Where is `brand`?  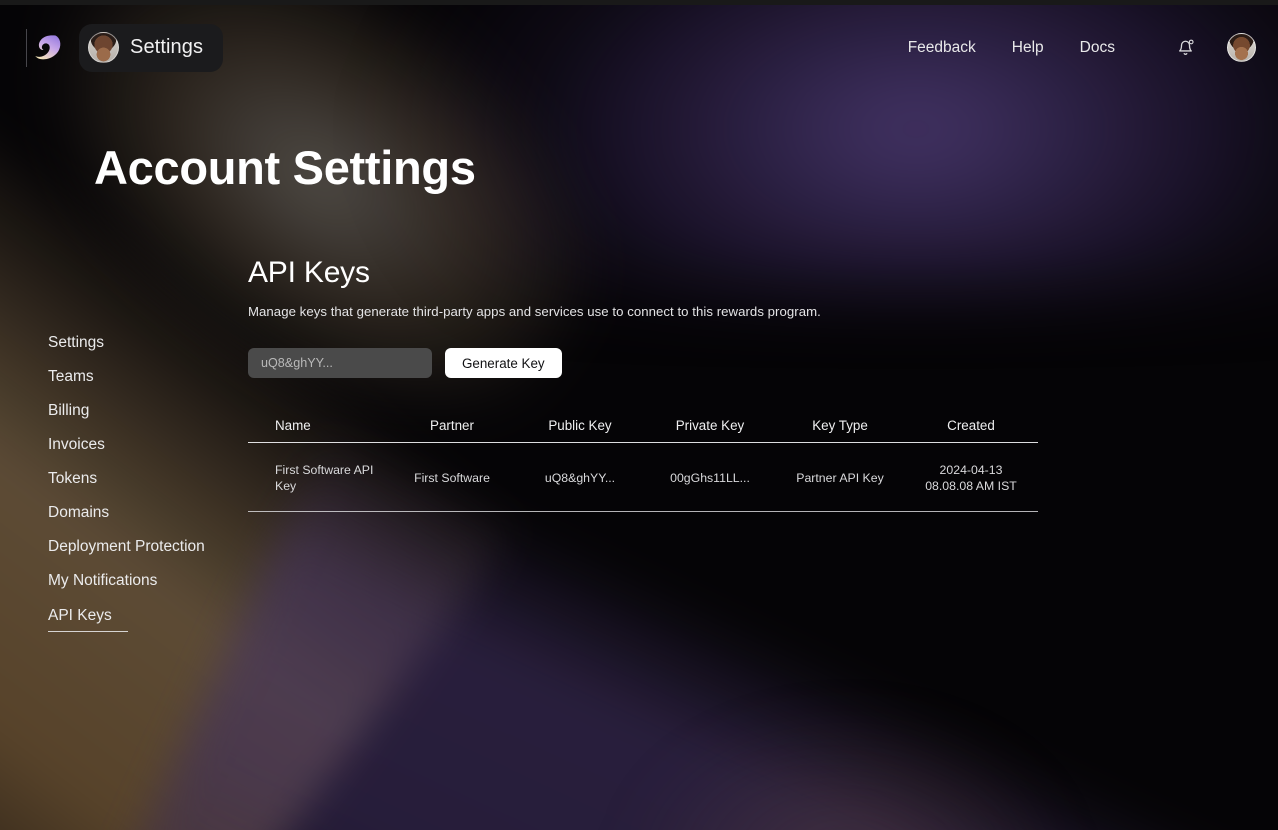 brand is located at coordinates (46, 47).